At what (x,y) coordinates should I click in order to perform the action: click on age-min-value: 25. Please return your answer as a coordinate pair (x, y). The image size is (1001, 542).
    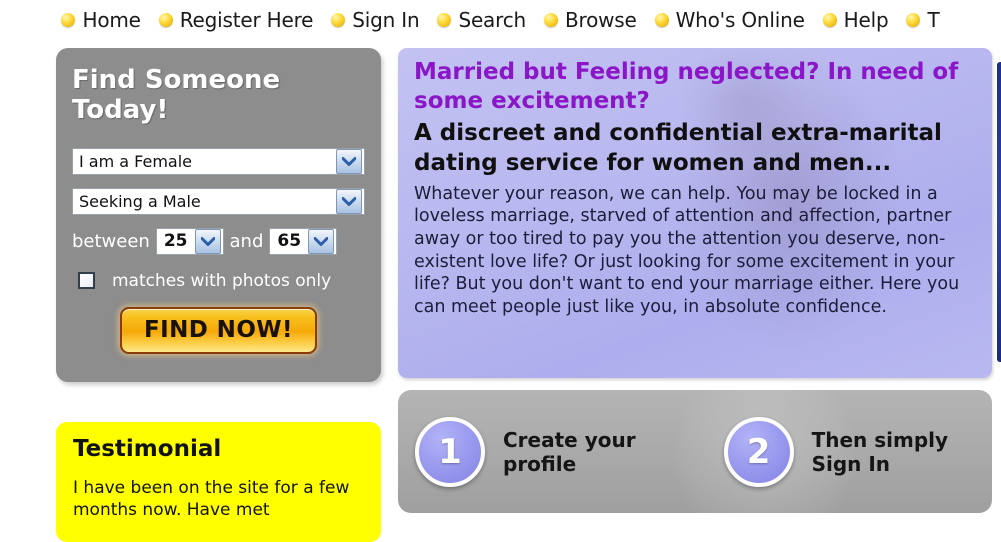
    Looking at the image, I should click on (175, 241).